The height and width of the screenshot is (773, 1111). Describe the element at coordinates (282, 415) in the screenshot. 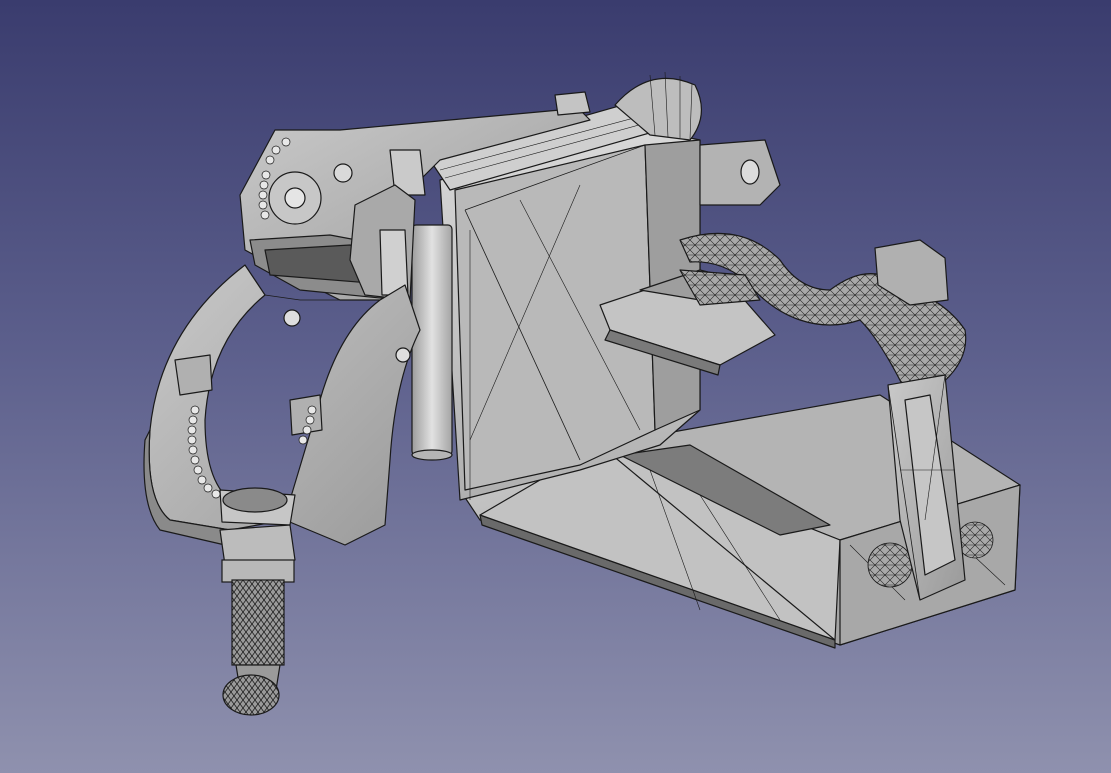

I see `clamp-ring` at that location.